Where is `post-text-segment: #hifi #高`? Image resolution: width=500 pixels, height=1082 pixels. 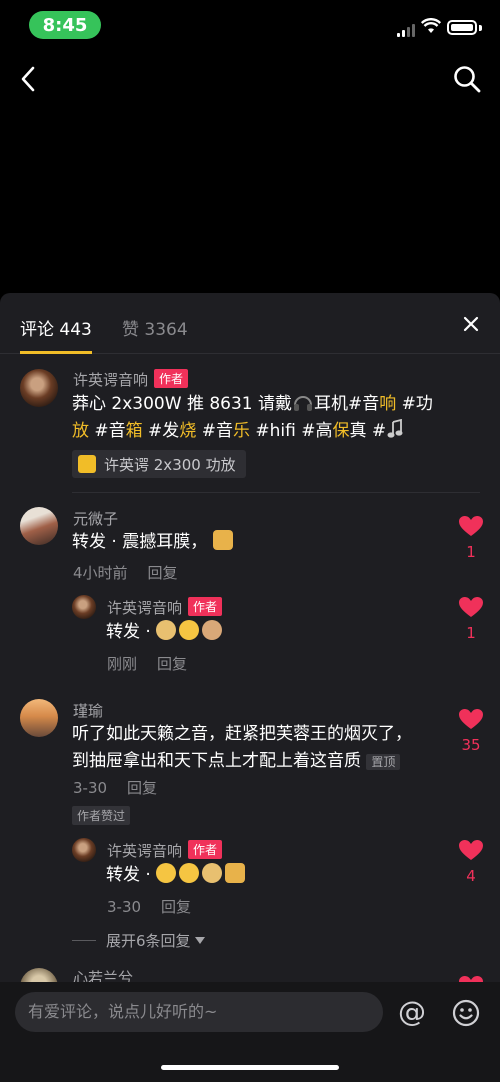
post-text-segment: #hifi #高 is located at coordinates (291, 431).